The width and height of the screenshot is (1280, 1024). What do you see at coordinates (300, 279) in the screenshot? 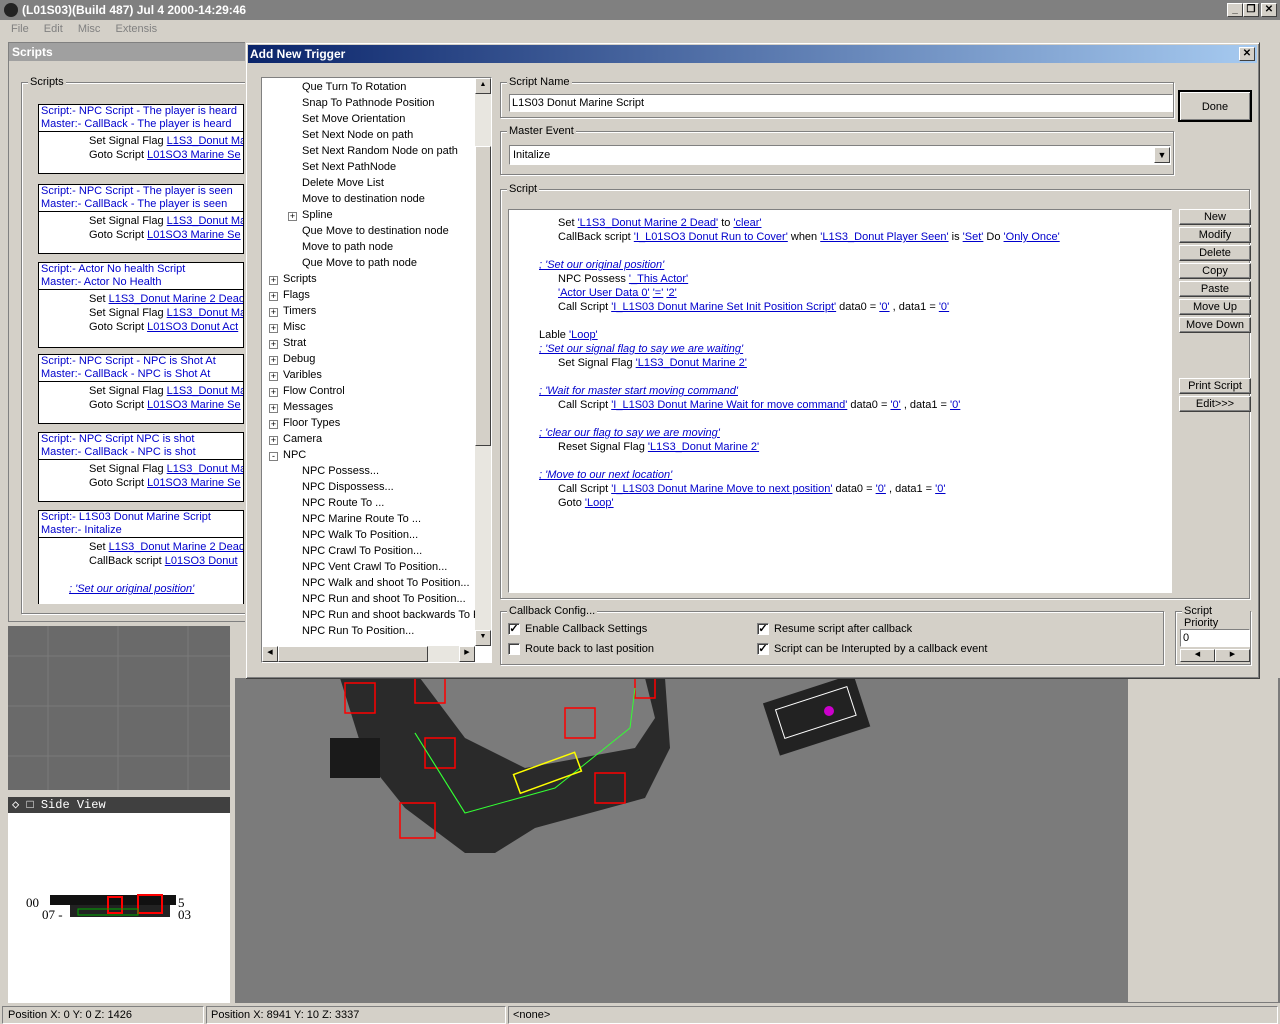
I see `tree-item: Scripts` at bounding box center [300, 279].